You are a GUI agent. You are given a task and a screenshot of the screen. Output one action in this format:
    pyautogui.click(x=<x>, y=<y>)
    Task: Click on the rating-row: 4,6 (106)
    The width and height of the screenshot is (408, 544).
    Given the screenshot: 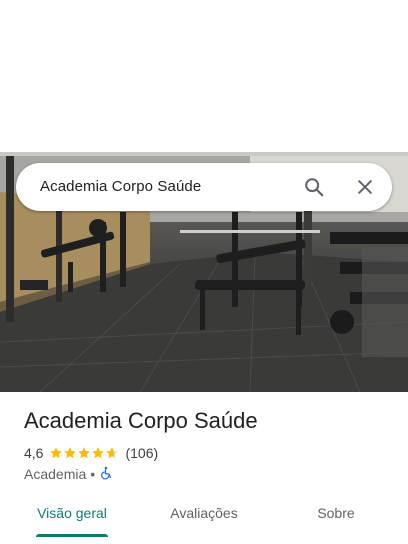 What is the action you would take?
    pyautogui.click(x=91, y=453)
    